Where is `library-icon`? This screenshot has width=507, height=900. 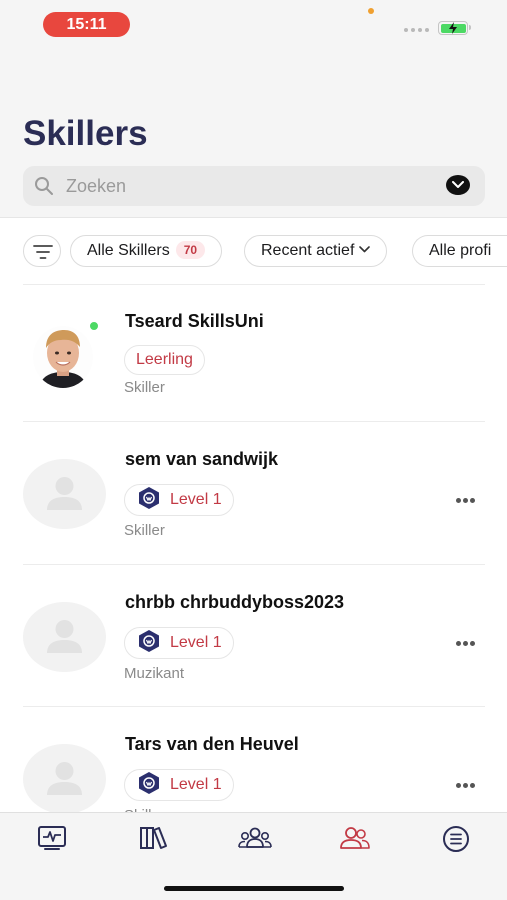 library-icon is located at coordinates (153, 838).